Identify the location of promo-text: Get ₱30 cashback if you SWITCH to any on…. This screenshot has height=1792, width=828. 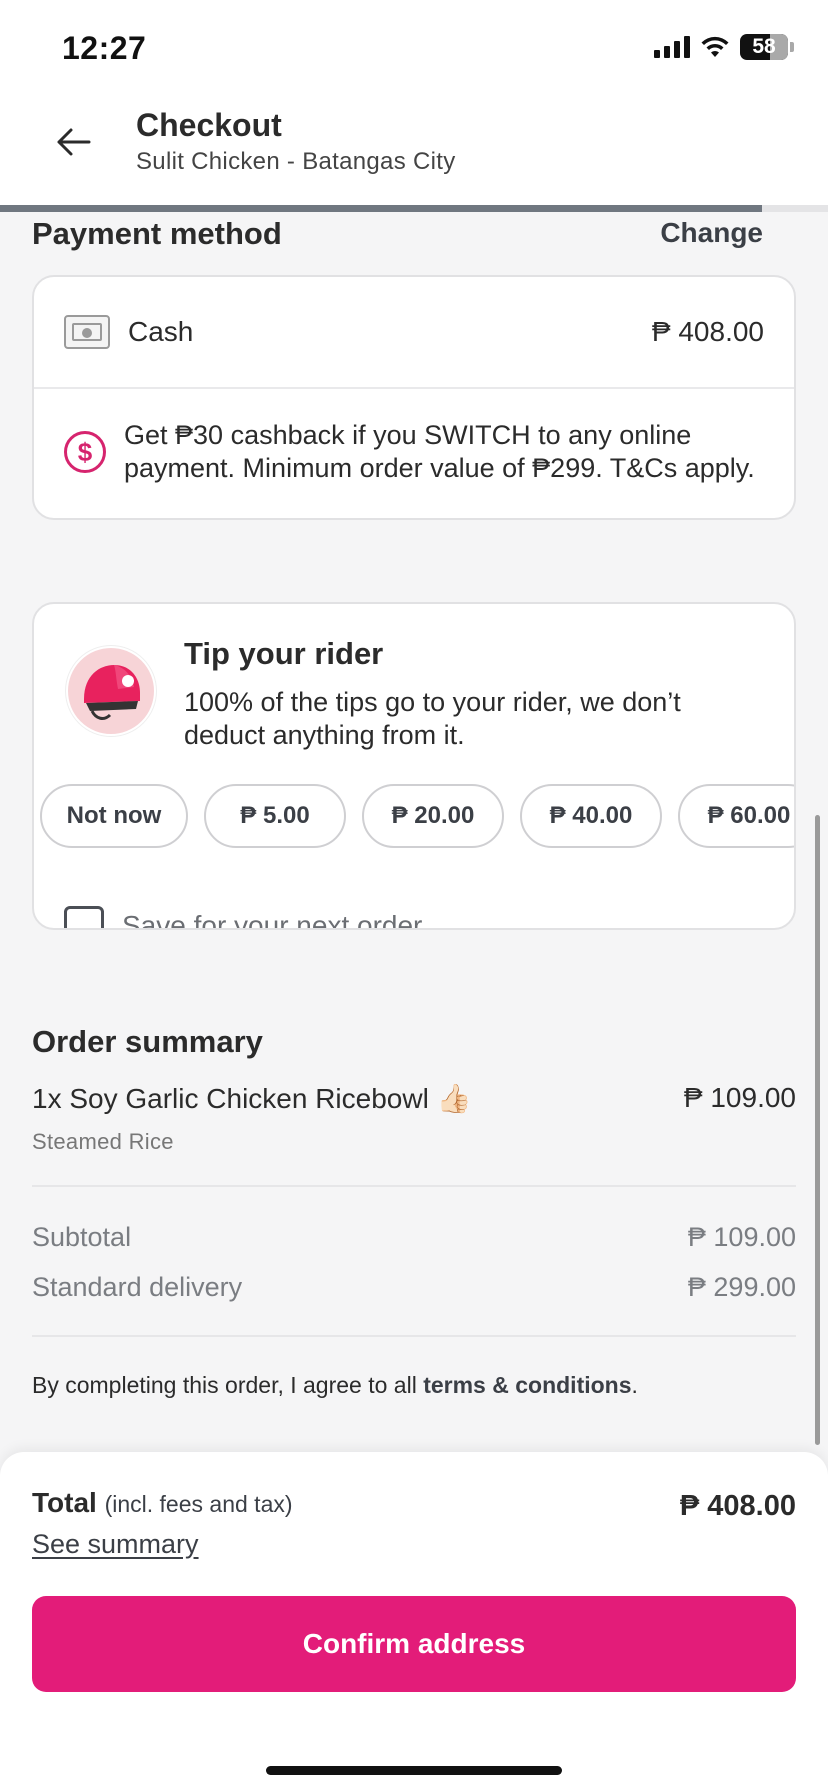
(439, 451).